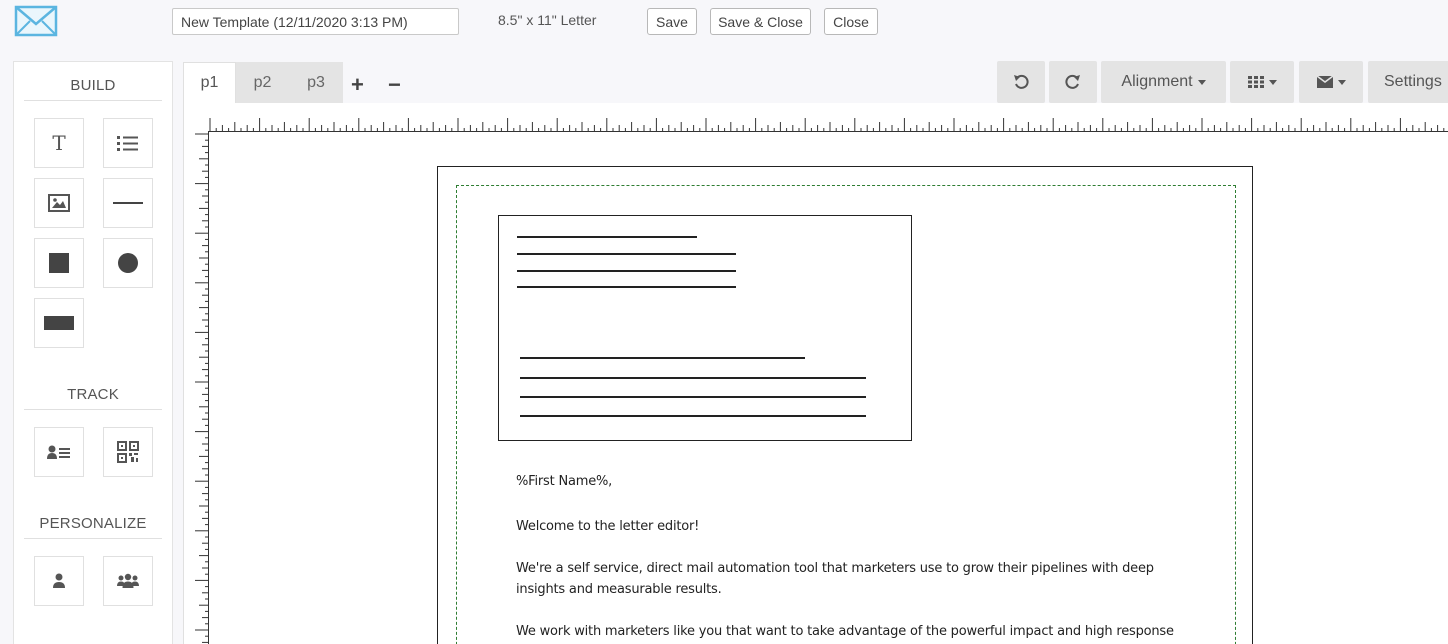  I want to click on paper-size-label: 8.5" x 11" Letter, so click(547, 20).